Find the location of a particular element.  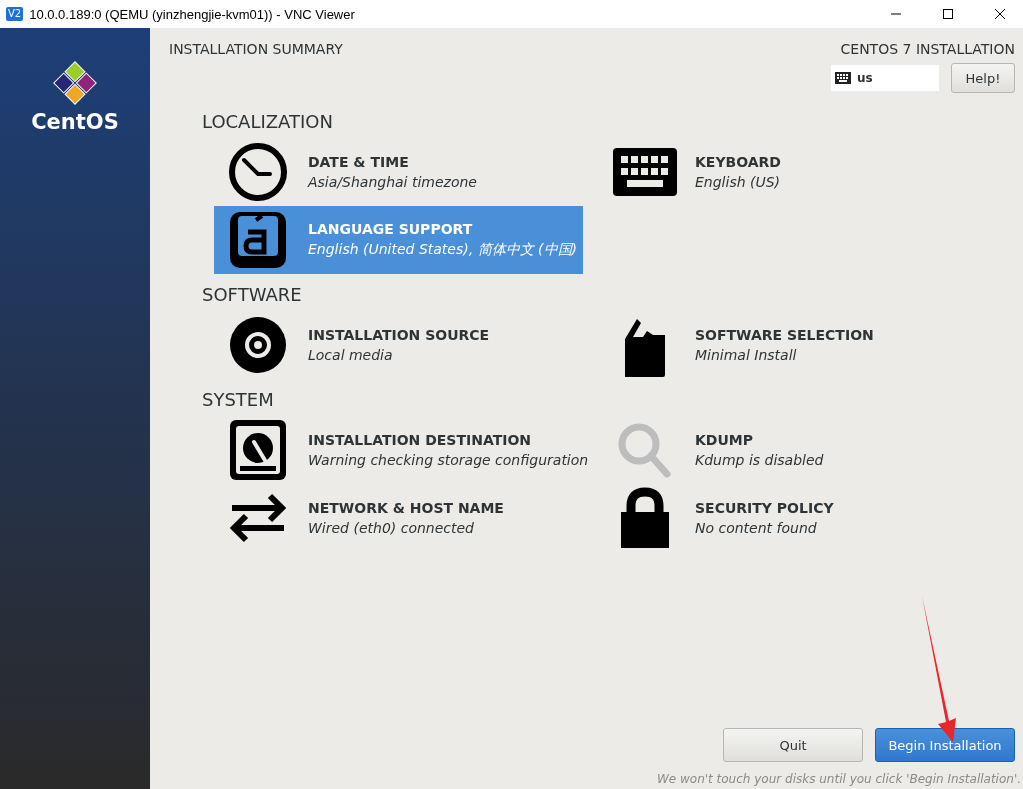

spoke-item: INSTALLATION SOURCE Local media is located at coordinates (398, 345).